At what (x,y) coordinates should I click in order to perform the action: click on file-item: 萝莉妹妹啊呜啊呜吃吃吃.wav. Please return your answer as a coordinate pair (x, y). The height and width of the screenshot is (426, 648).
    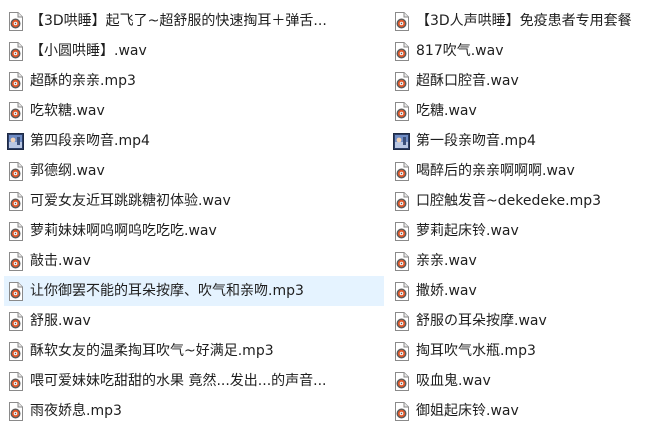
    Looking at the image, I should click on (194, 231).